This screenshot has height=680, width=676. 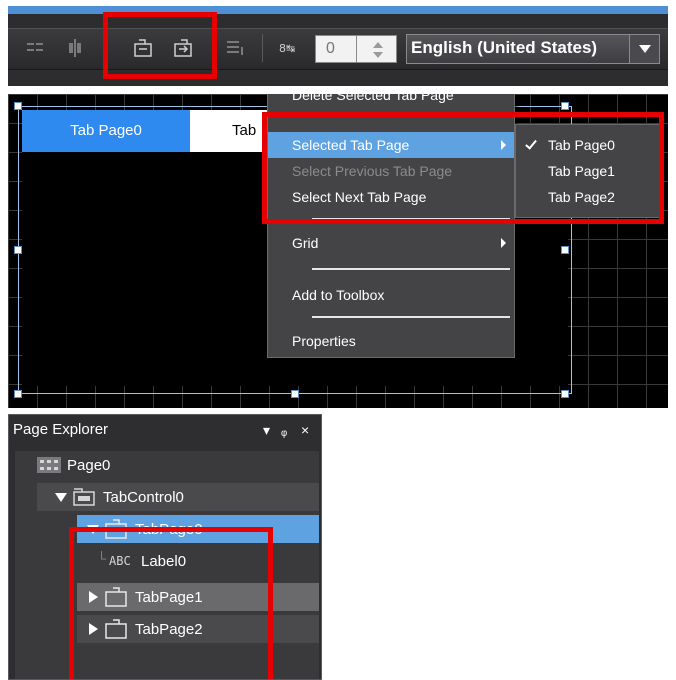 I want to click on menu-item-label: Grid, so click(x=305, y=243).